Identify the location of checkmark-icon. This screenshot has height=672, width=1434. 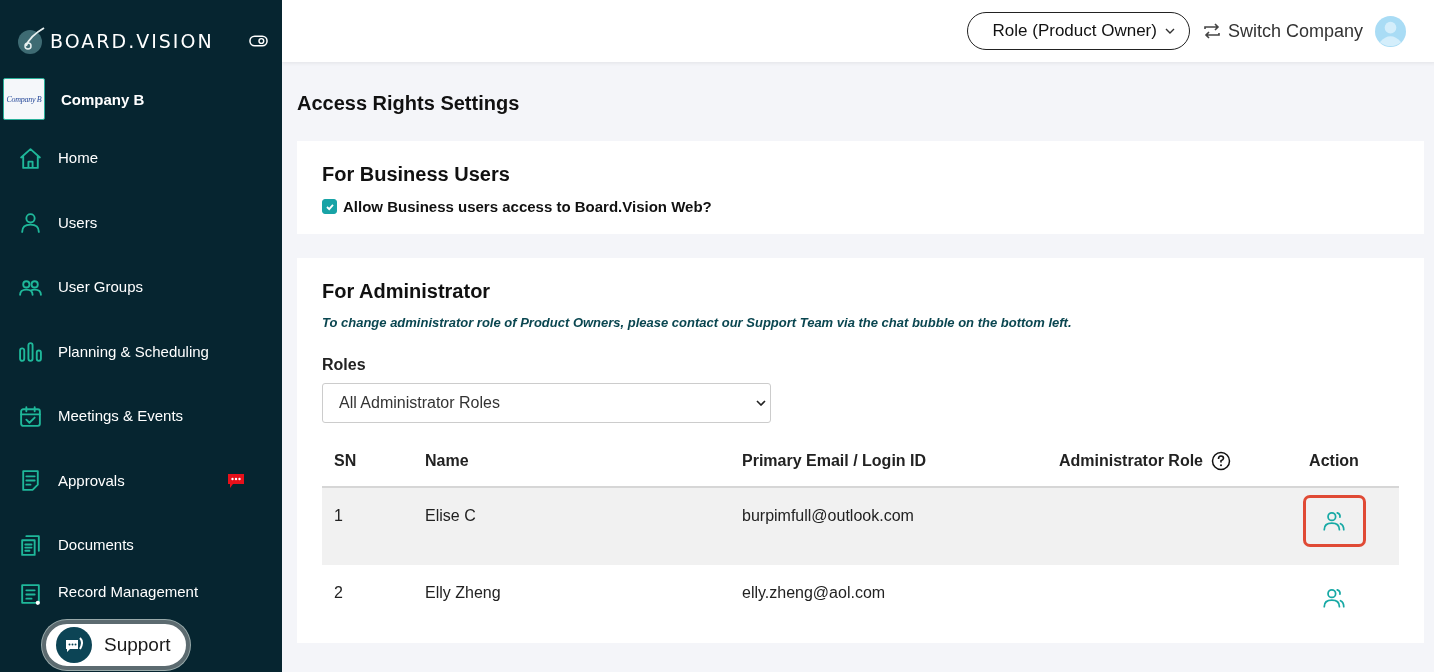
(329, 206).